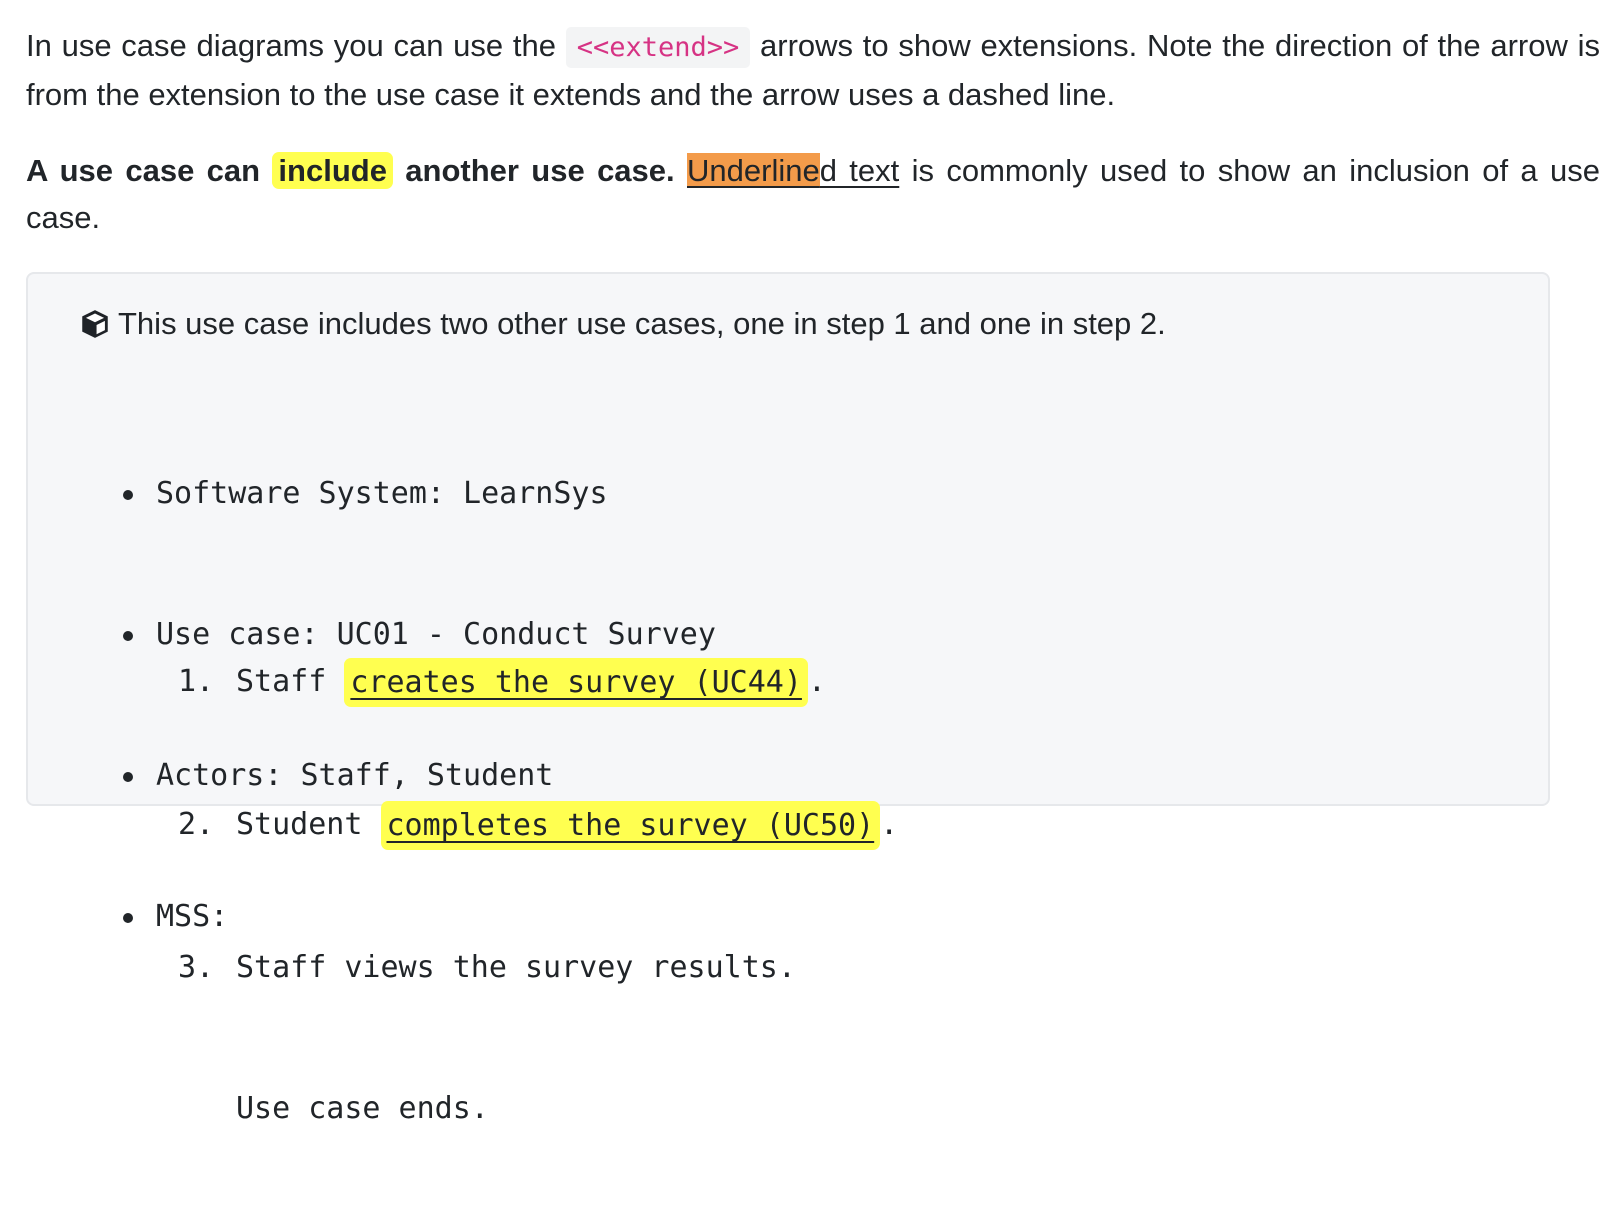 Image resolution: width=1604 pixels, height=1226 pixels. What do you see at coordinates (196, 824) in the screenshot?
I see `step-number: 2.` at bounding box center [196, 824].